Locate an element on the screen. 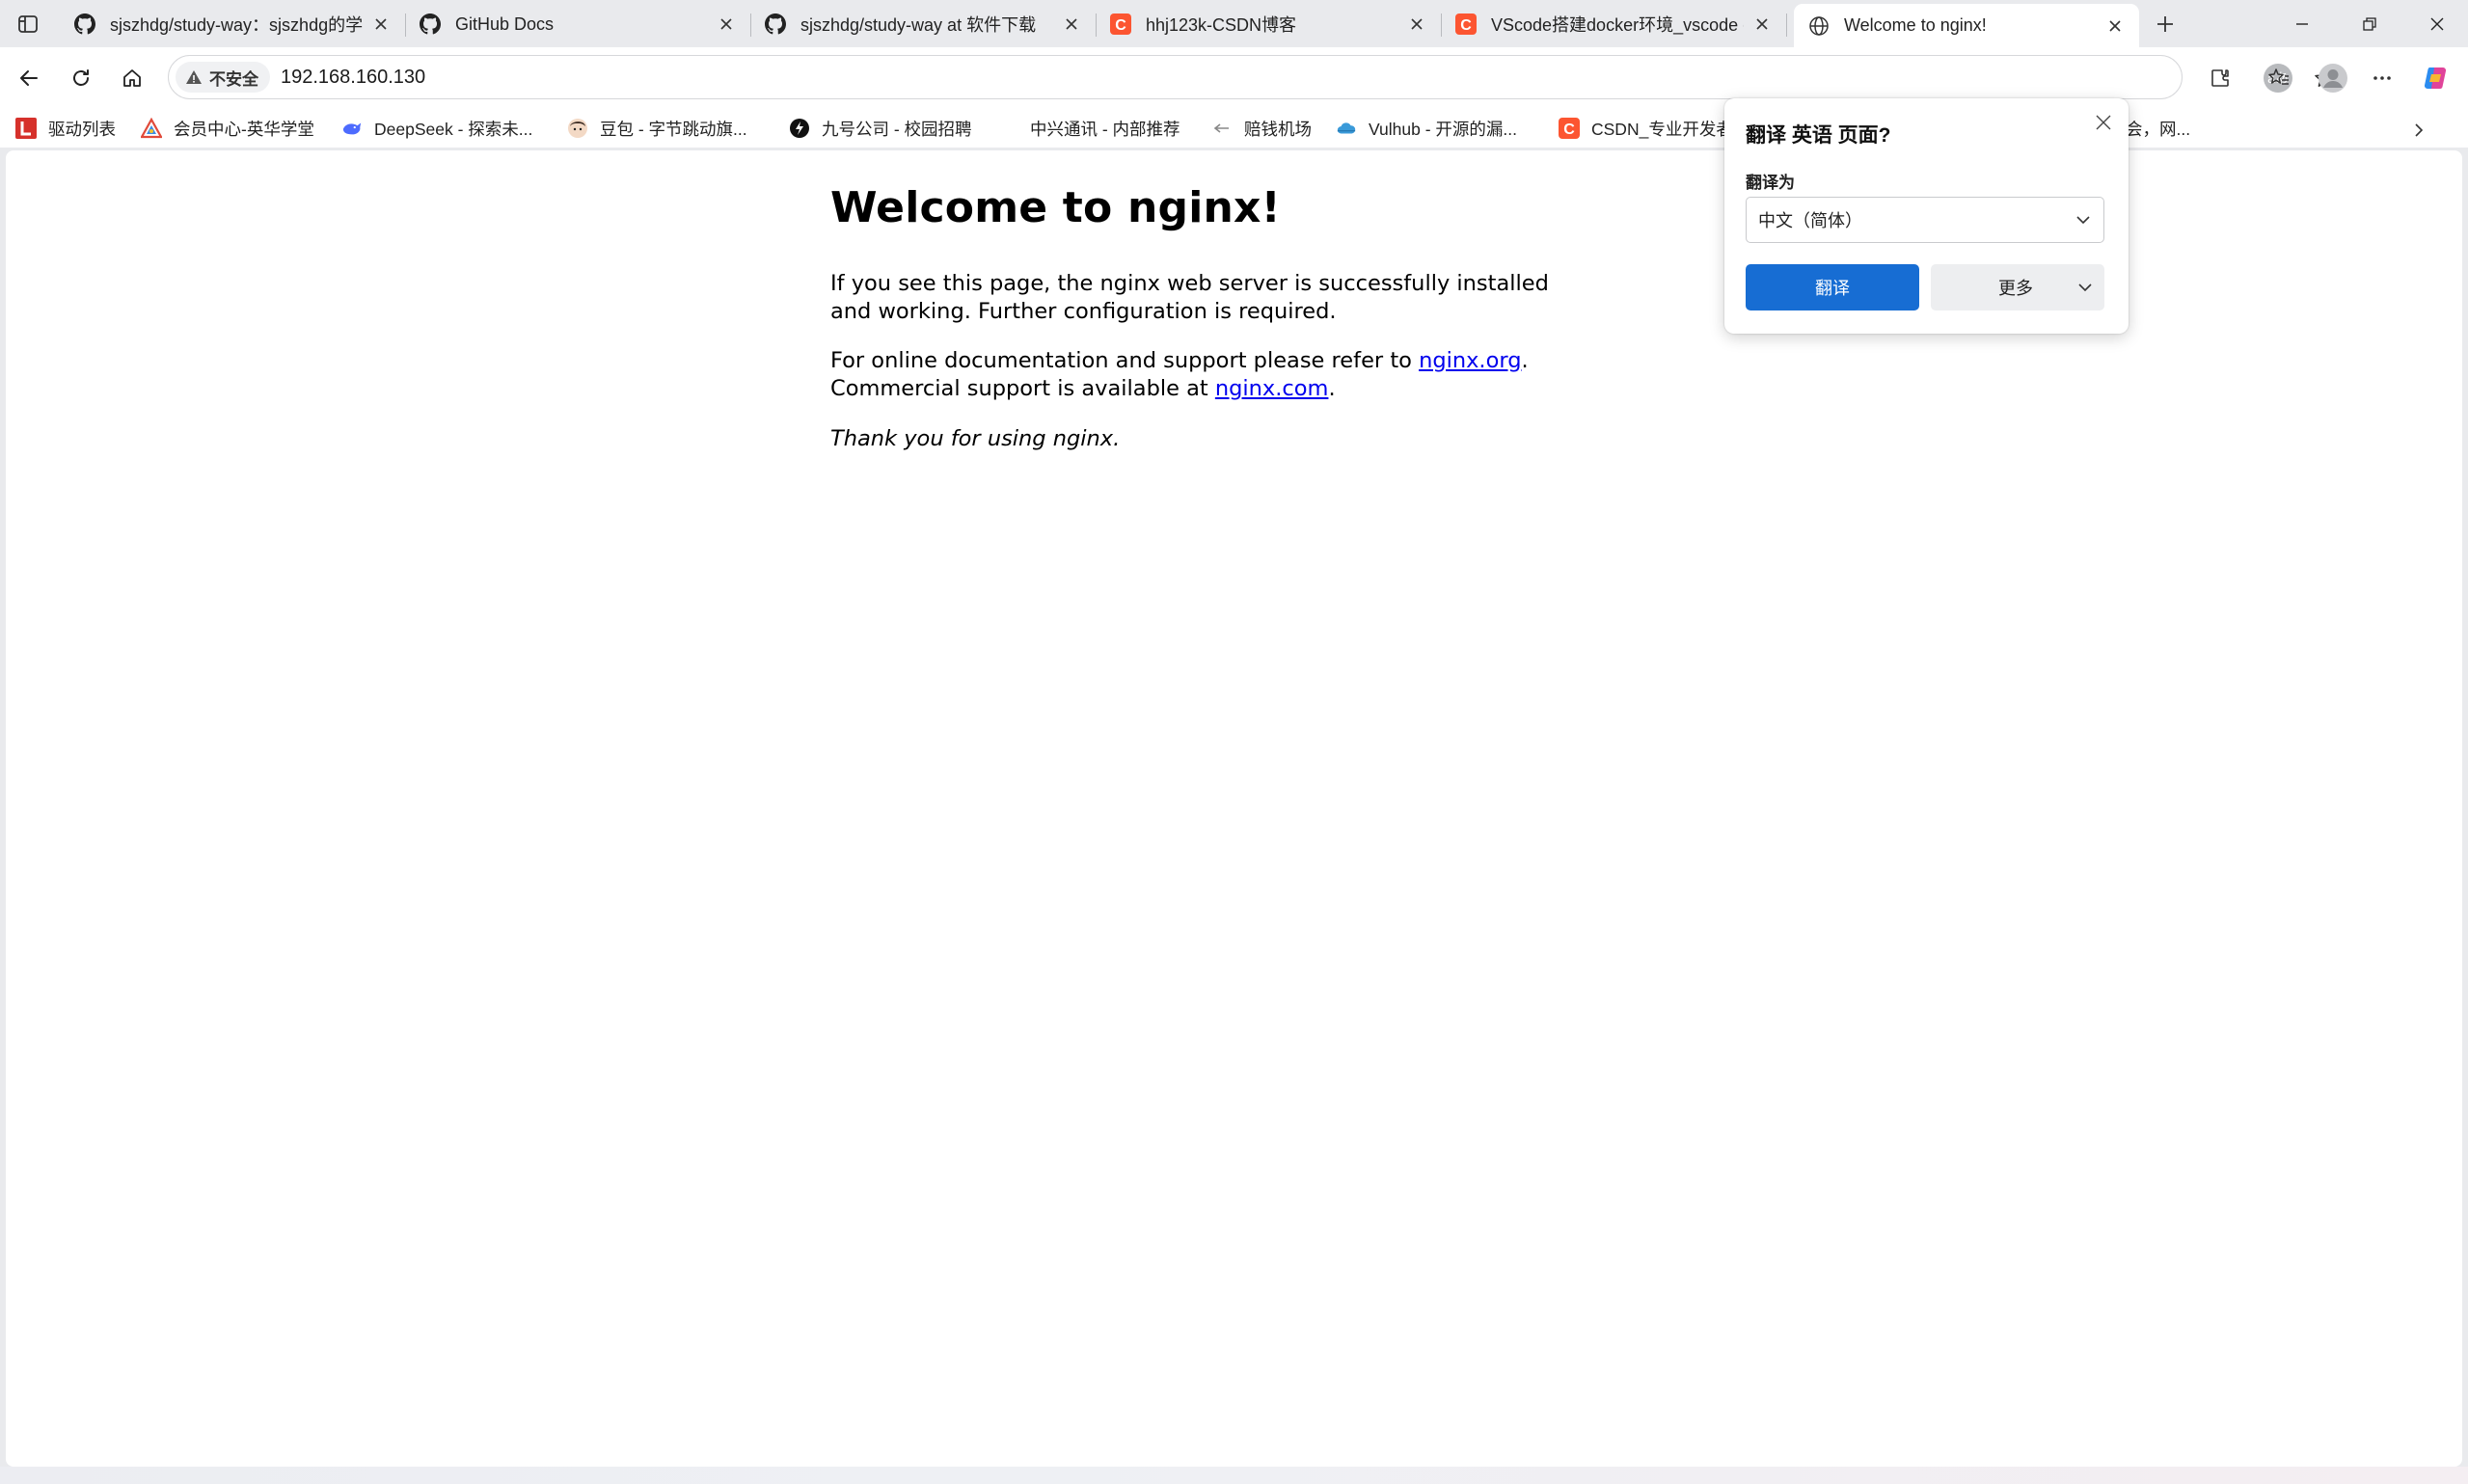  bookmark-label: CSDN_专业开发者 is located at coordinates (1662, 129).